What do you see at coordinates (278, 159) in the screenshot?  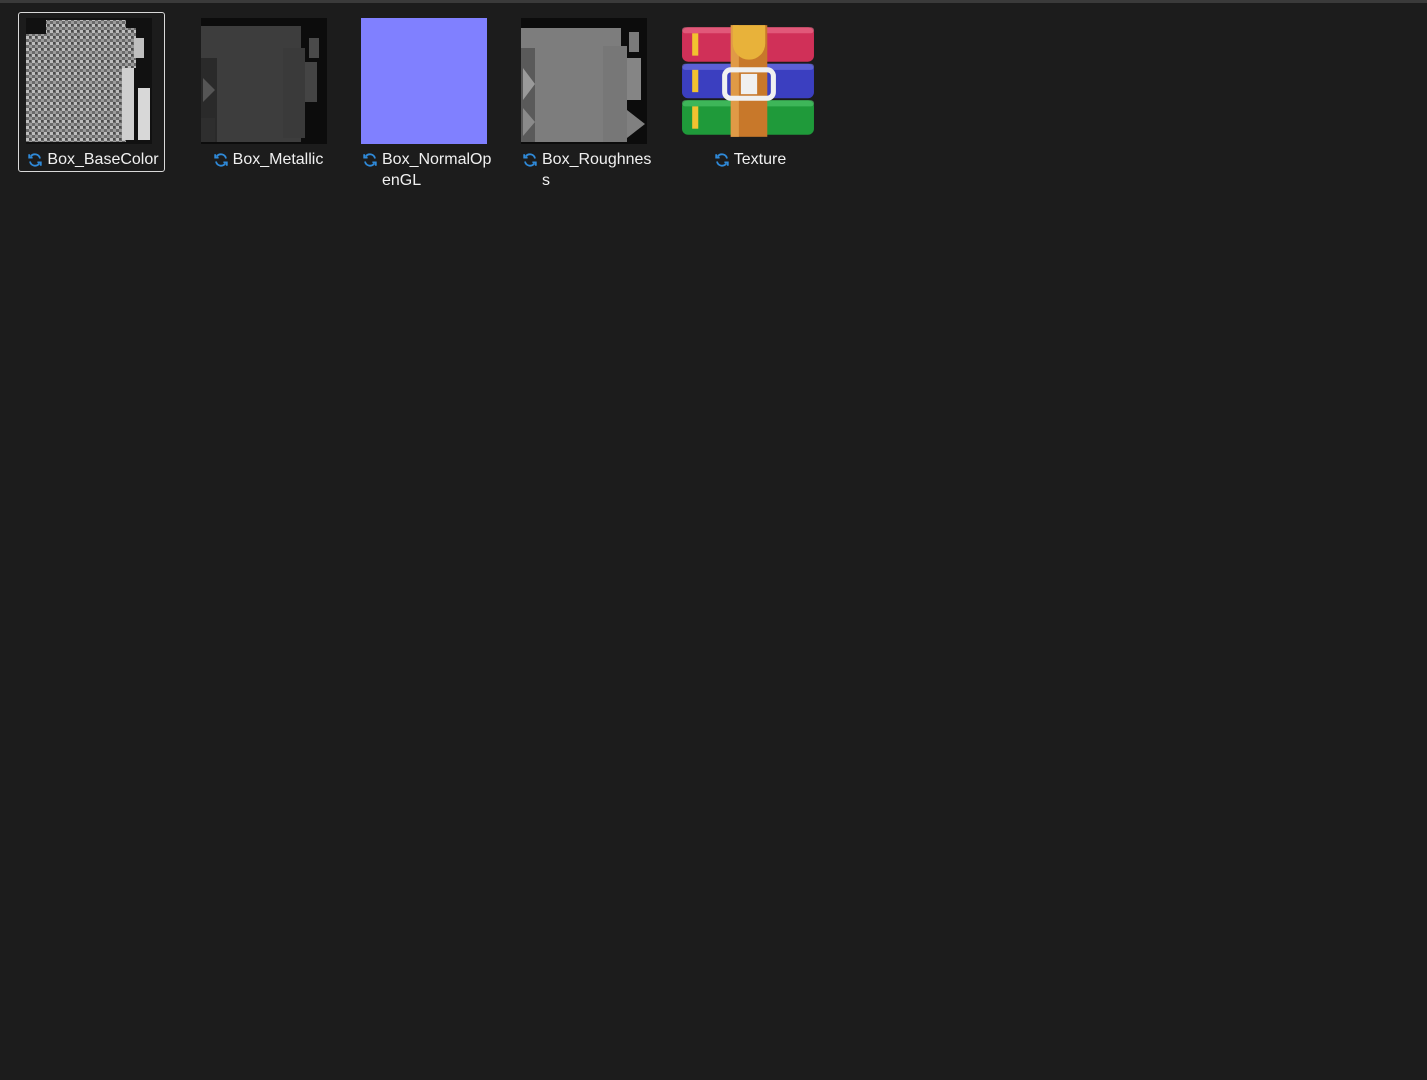 I see `file-name: Box_Metallic` at bounding box center [278, 159].